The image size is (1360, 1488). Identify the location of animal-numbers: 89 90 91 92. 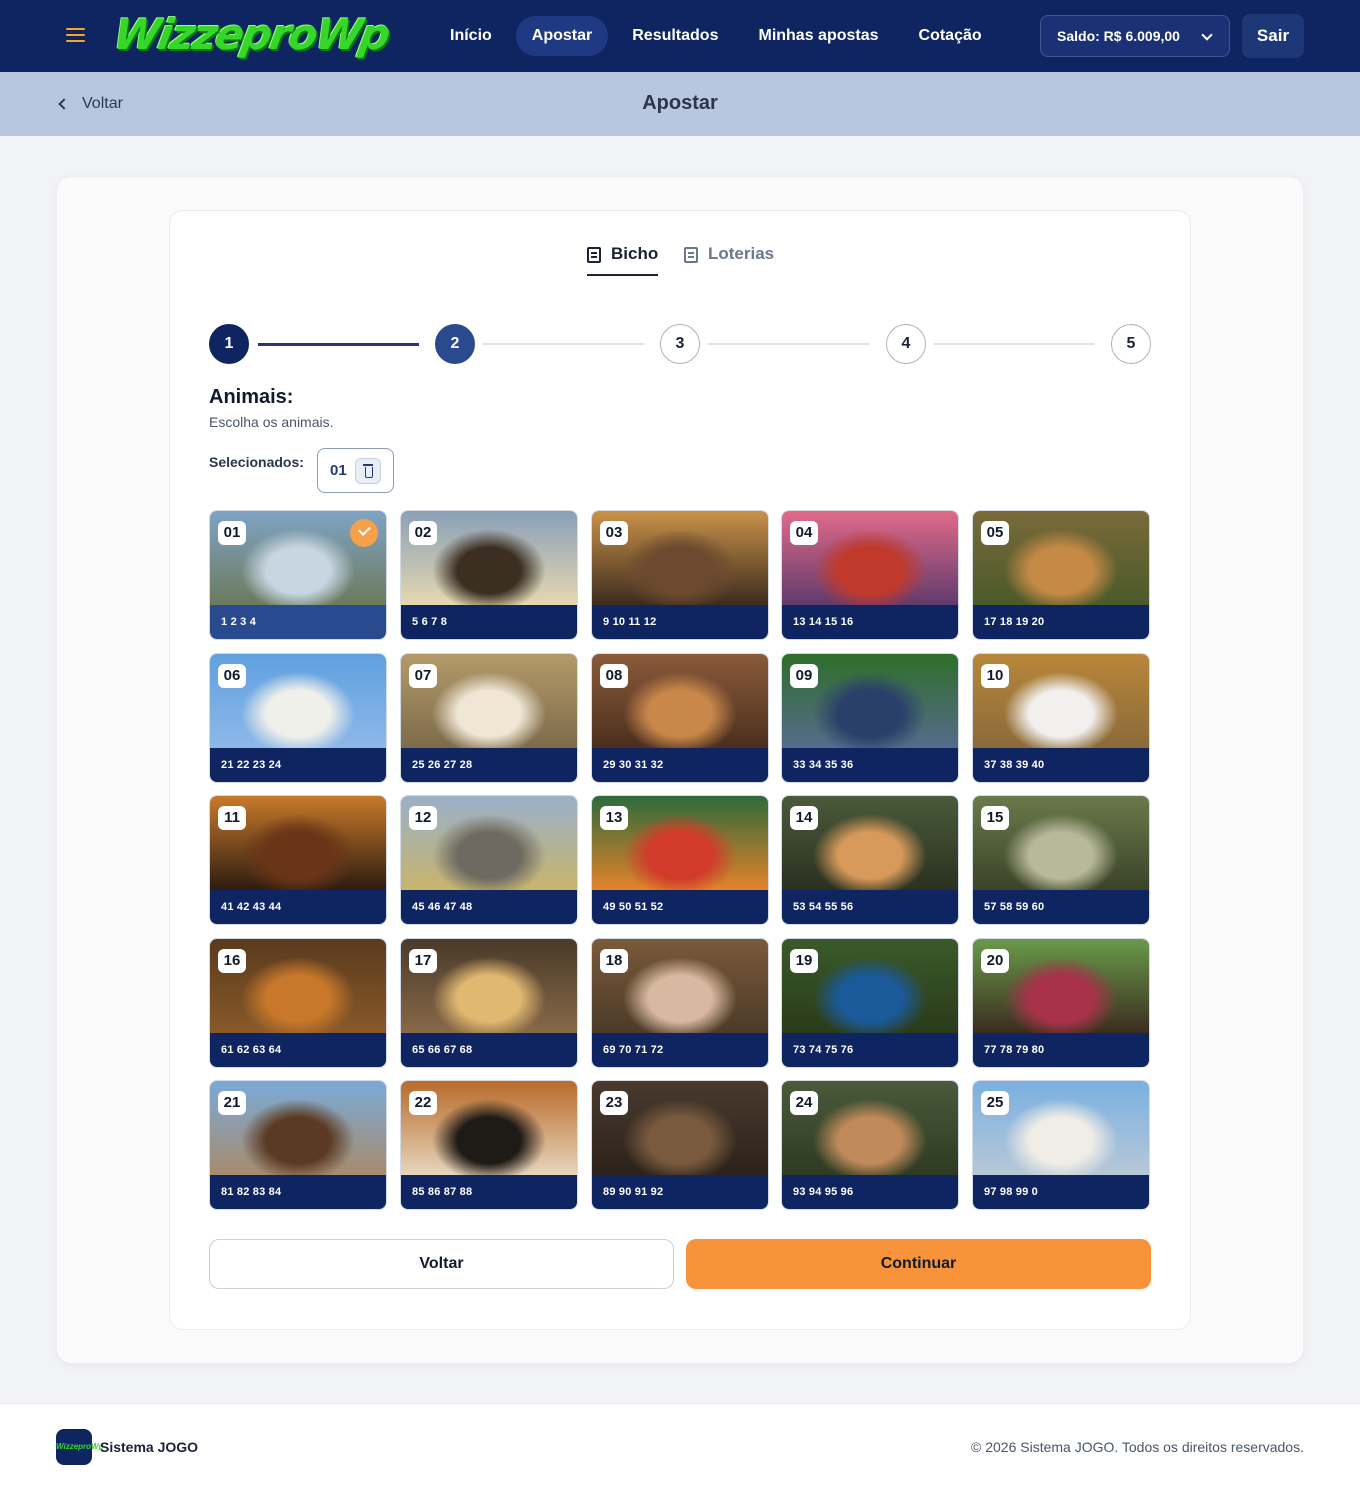
(680, 1192).